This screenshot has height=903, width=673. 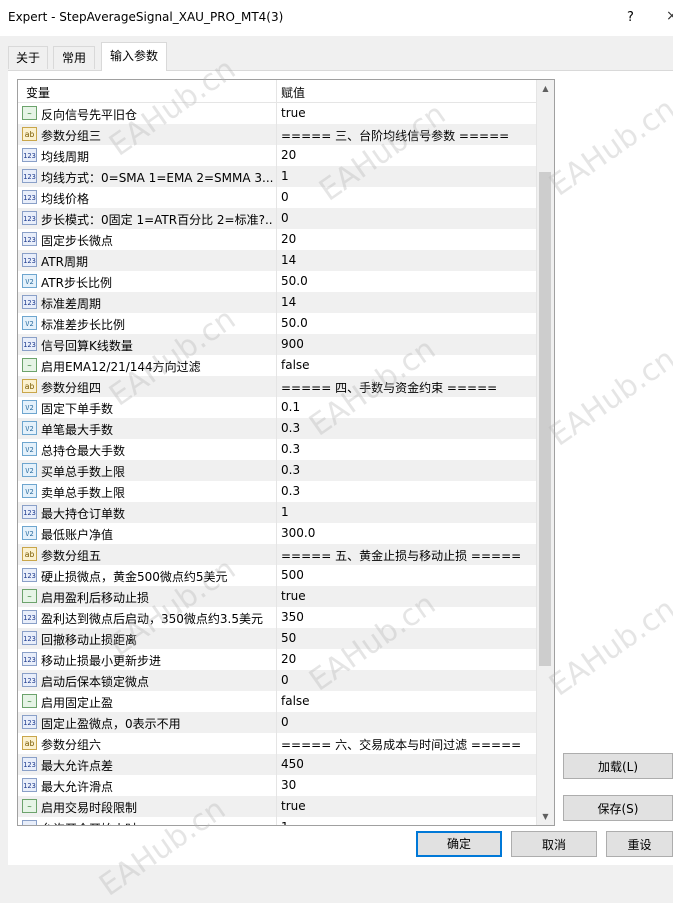 I want to click on table-row: ~ 启用盈利后移动止损 true, so click(x=277, y=596).